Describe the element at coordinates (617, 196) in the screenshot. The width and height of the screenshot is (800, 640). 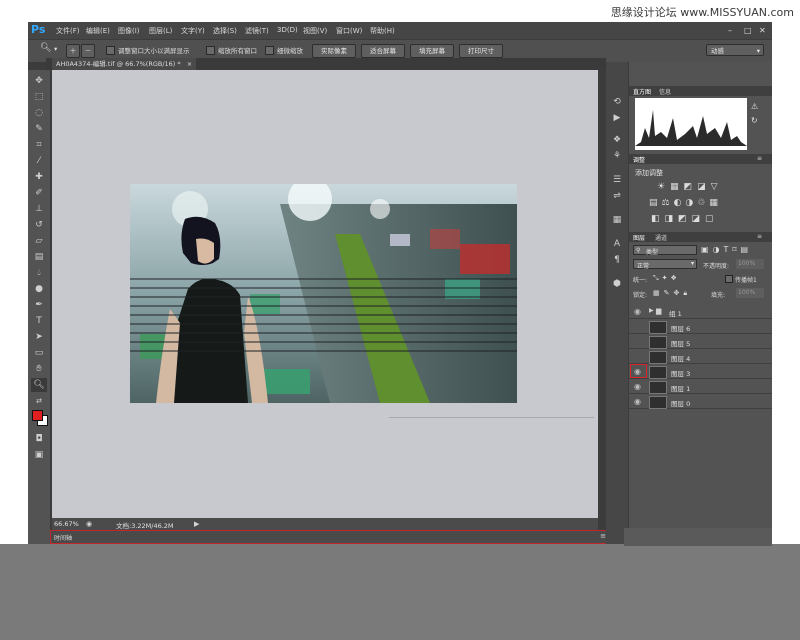
I see `adjust-sliders-icon: ⇌` at that location.